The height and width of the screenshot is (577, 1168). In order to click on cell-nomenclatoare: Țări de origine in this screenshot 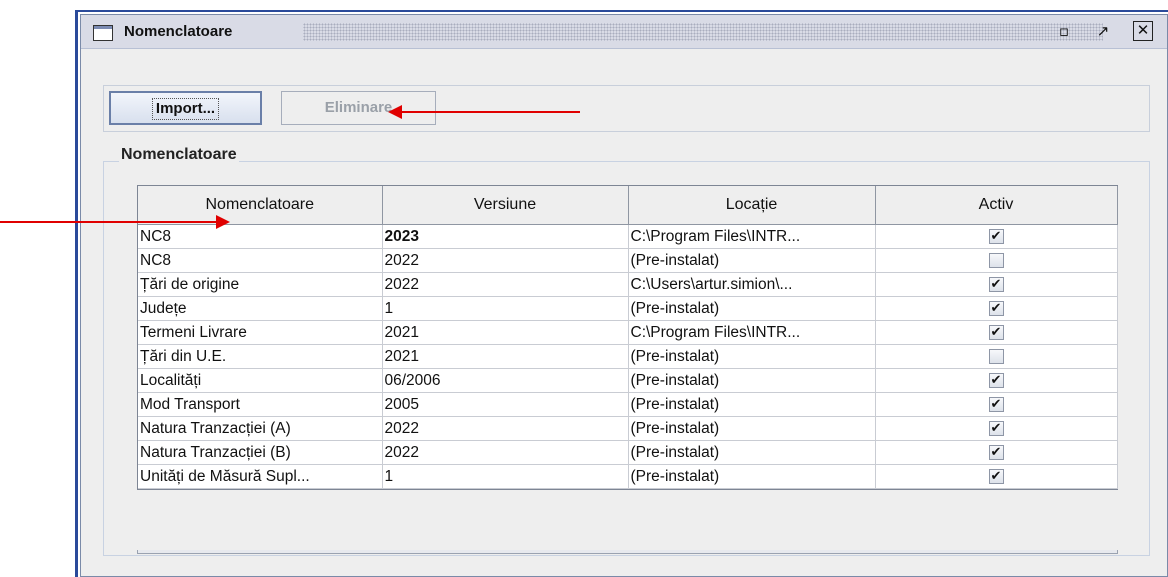, I will do `click(260, 284)`.